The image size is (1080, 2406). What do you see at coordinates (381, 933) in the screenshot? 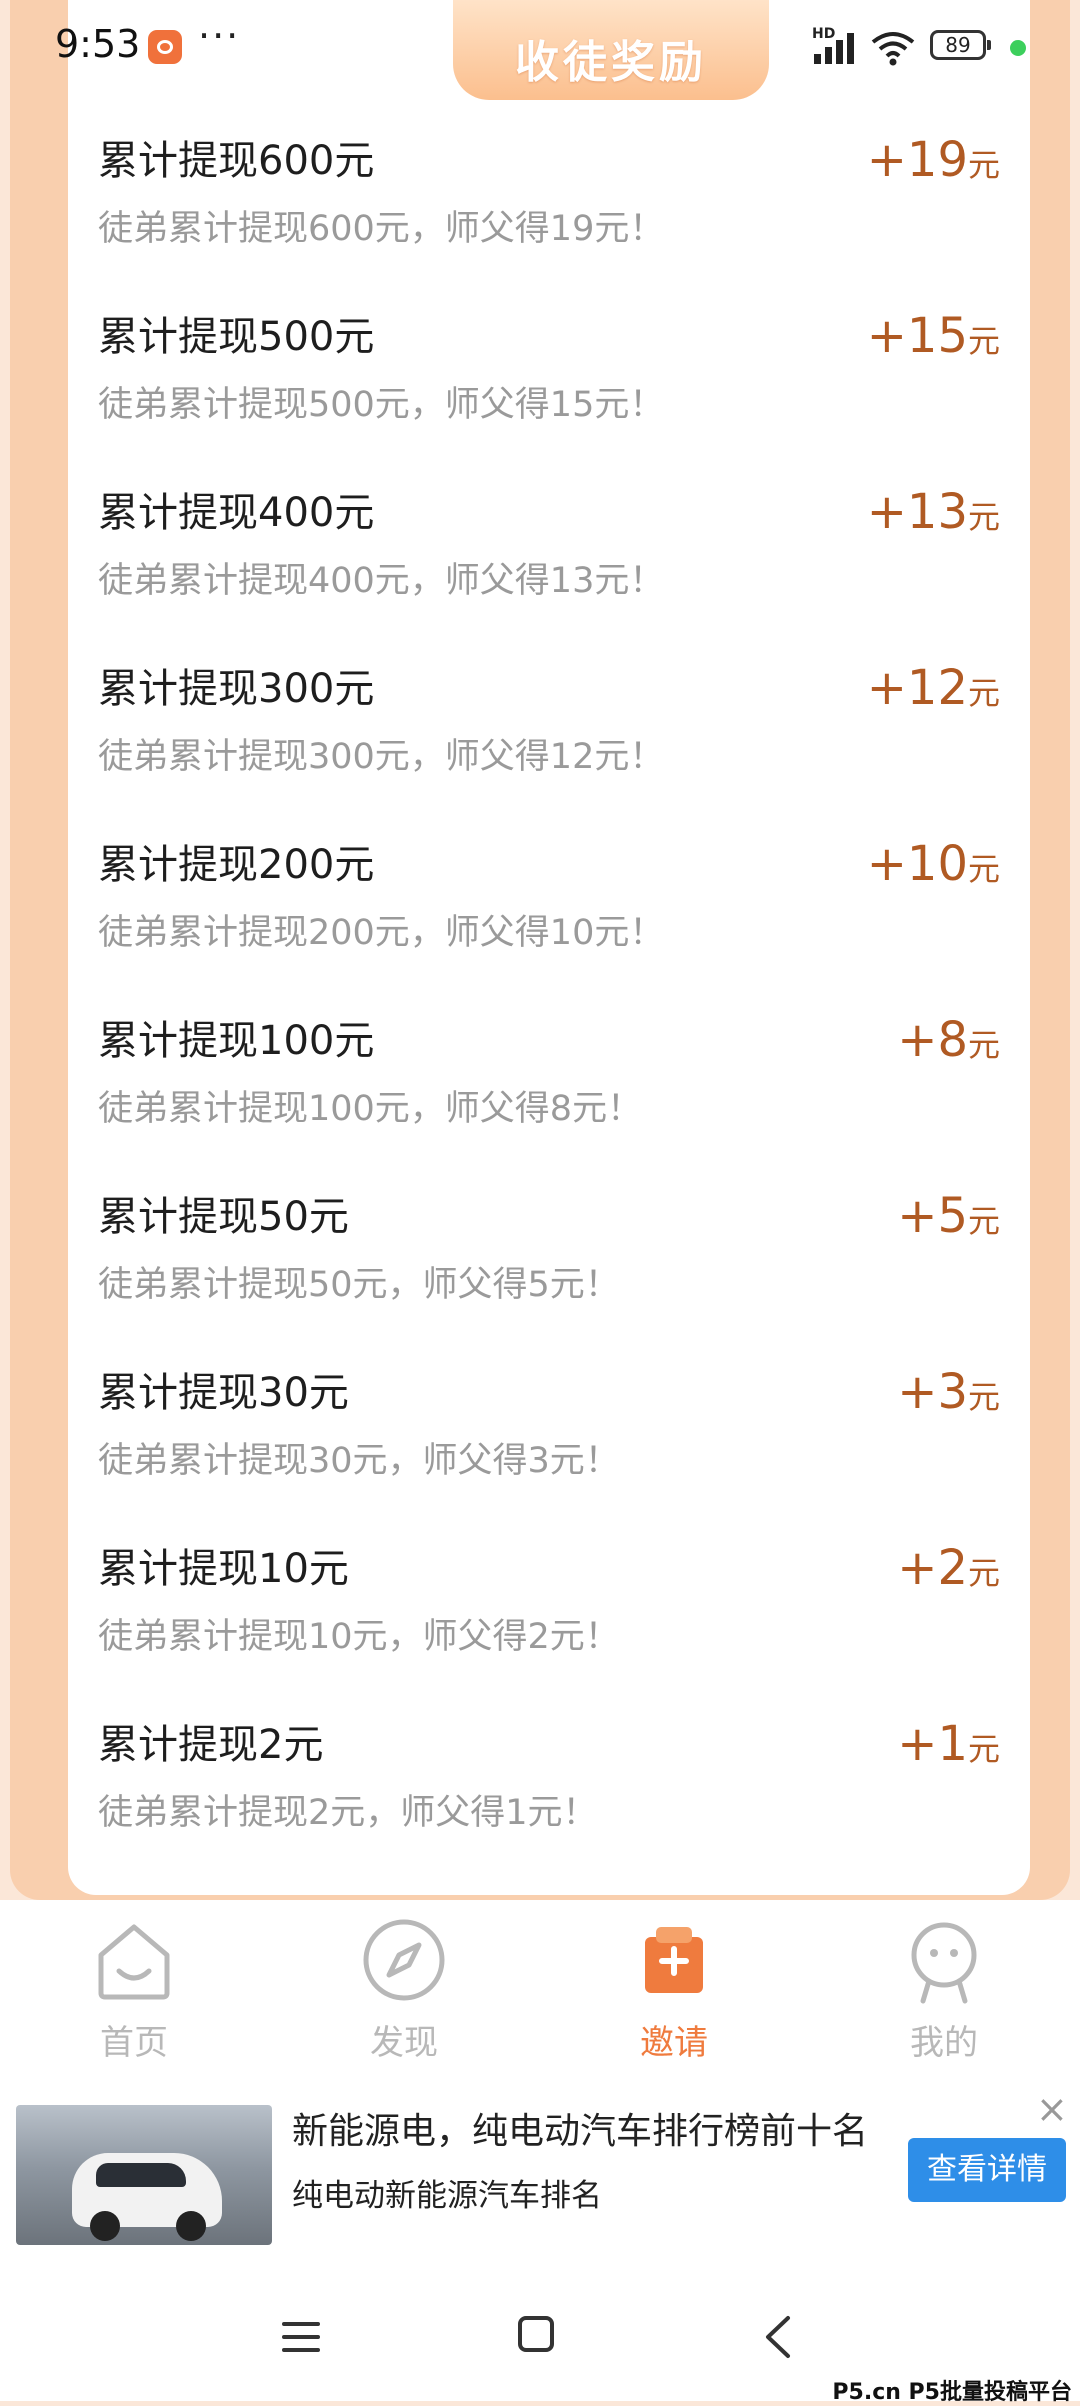
I see `reward-desc: 徒弟累计提现200元，师父得10元！` at bounding box center [381, 933].